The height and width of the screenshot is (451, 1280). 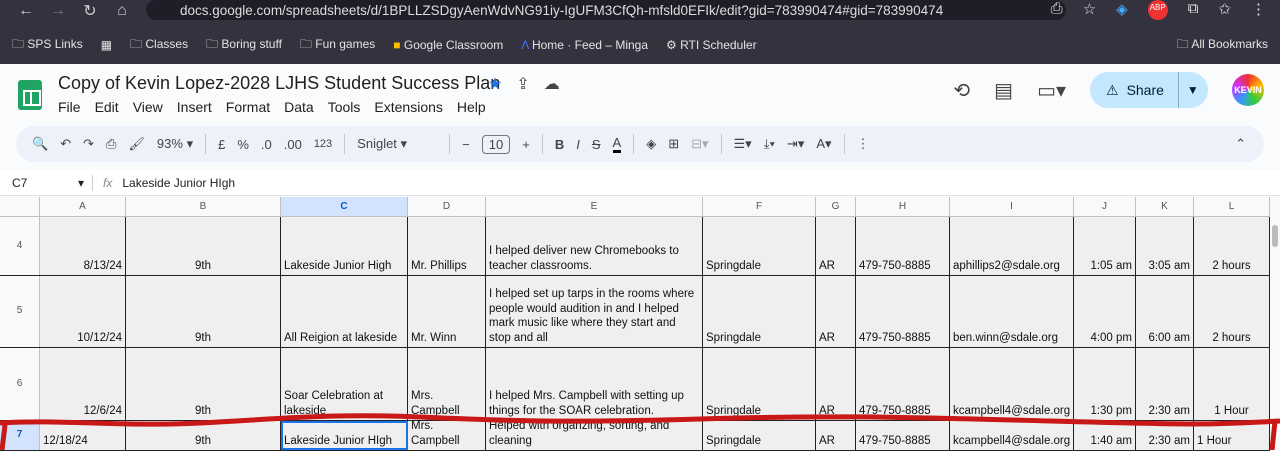 What do you see at coordinates (203, 435) in the screenshot?
I see `cell-b7: 9th` at bounding box center [203, 435].